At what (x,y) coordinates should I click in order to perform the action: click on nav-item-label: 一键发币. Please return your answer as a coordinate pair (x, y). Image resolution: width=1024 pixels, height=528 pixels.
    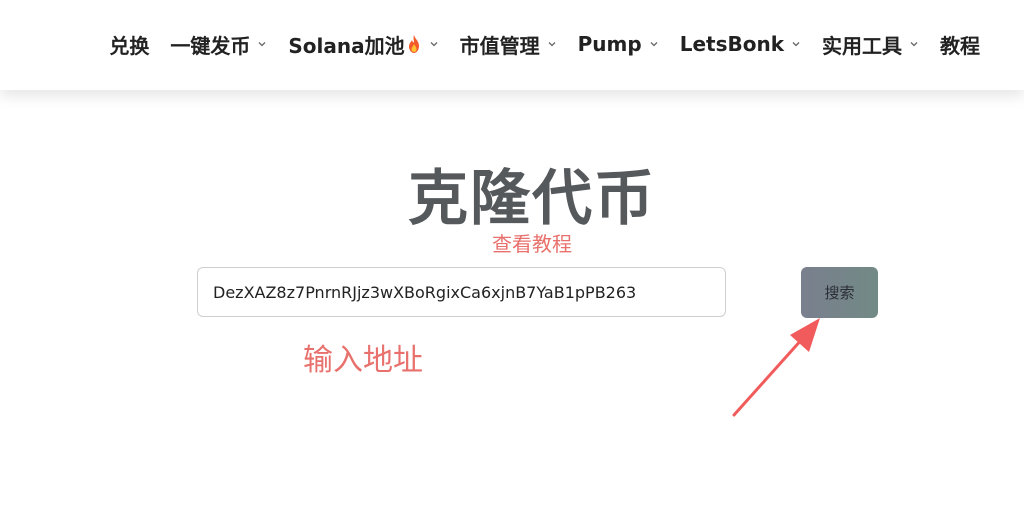
    Looking at the image, I should click on (210, 45).